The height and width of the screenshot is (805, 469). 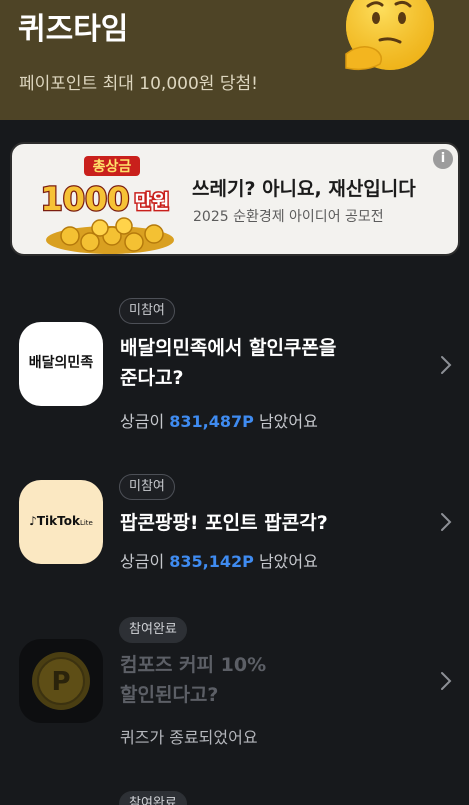 What do you see at coordinates (84, 199) in the screenshot?
I see `banner-art-amount: 1000` at bounding box center [84, 199].